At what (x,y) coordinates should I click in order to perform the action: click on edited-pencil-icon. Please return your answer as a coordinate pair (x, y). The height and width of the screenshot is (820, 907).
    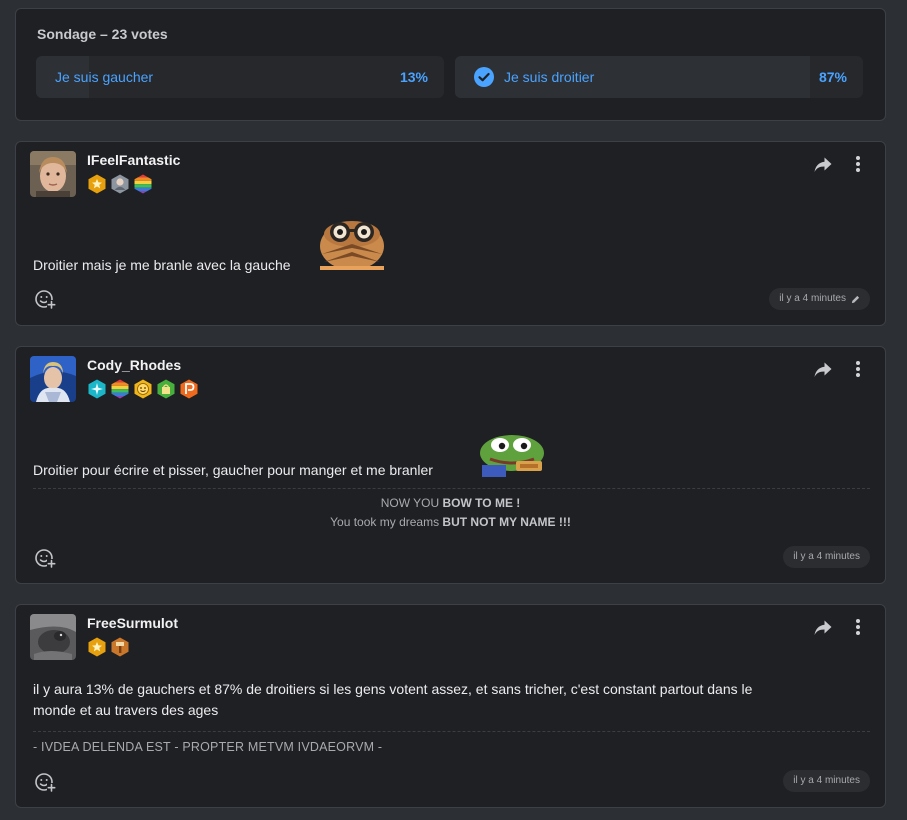
    Looking at the image, I should click on (855, 299).